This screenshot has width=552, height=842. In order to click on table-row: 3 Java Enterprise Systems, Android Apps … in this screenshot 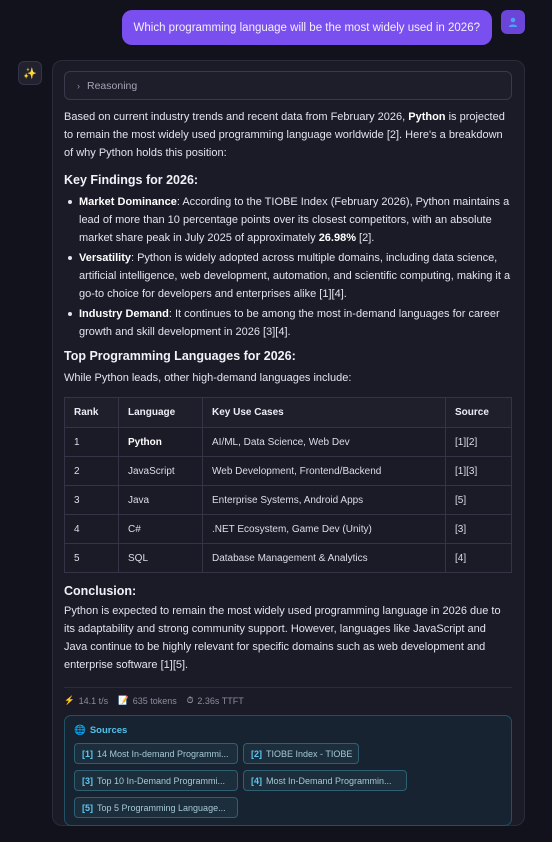, I will do `click(288, 500)`.